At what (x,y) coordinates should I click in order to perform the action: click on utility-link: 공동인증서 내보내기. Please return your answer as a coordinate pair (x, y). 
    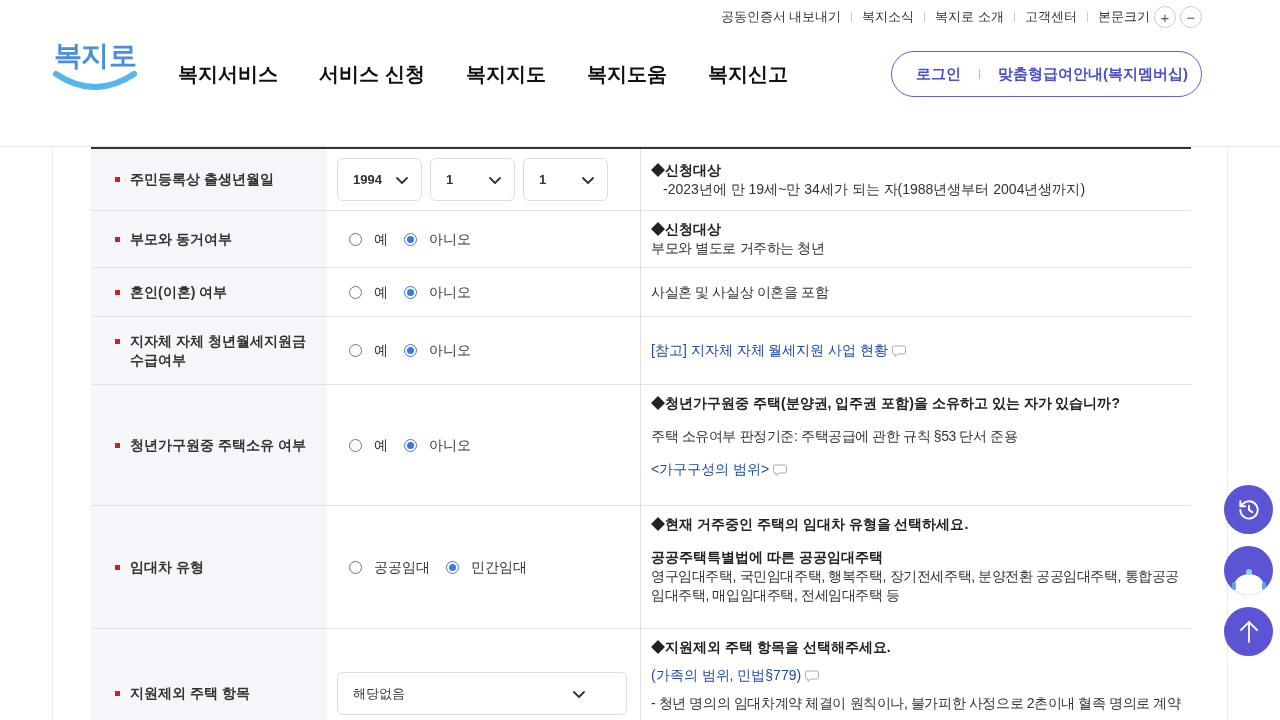
    Looking at the image, I should click on (781, 17).